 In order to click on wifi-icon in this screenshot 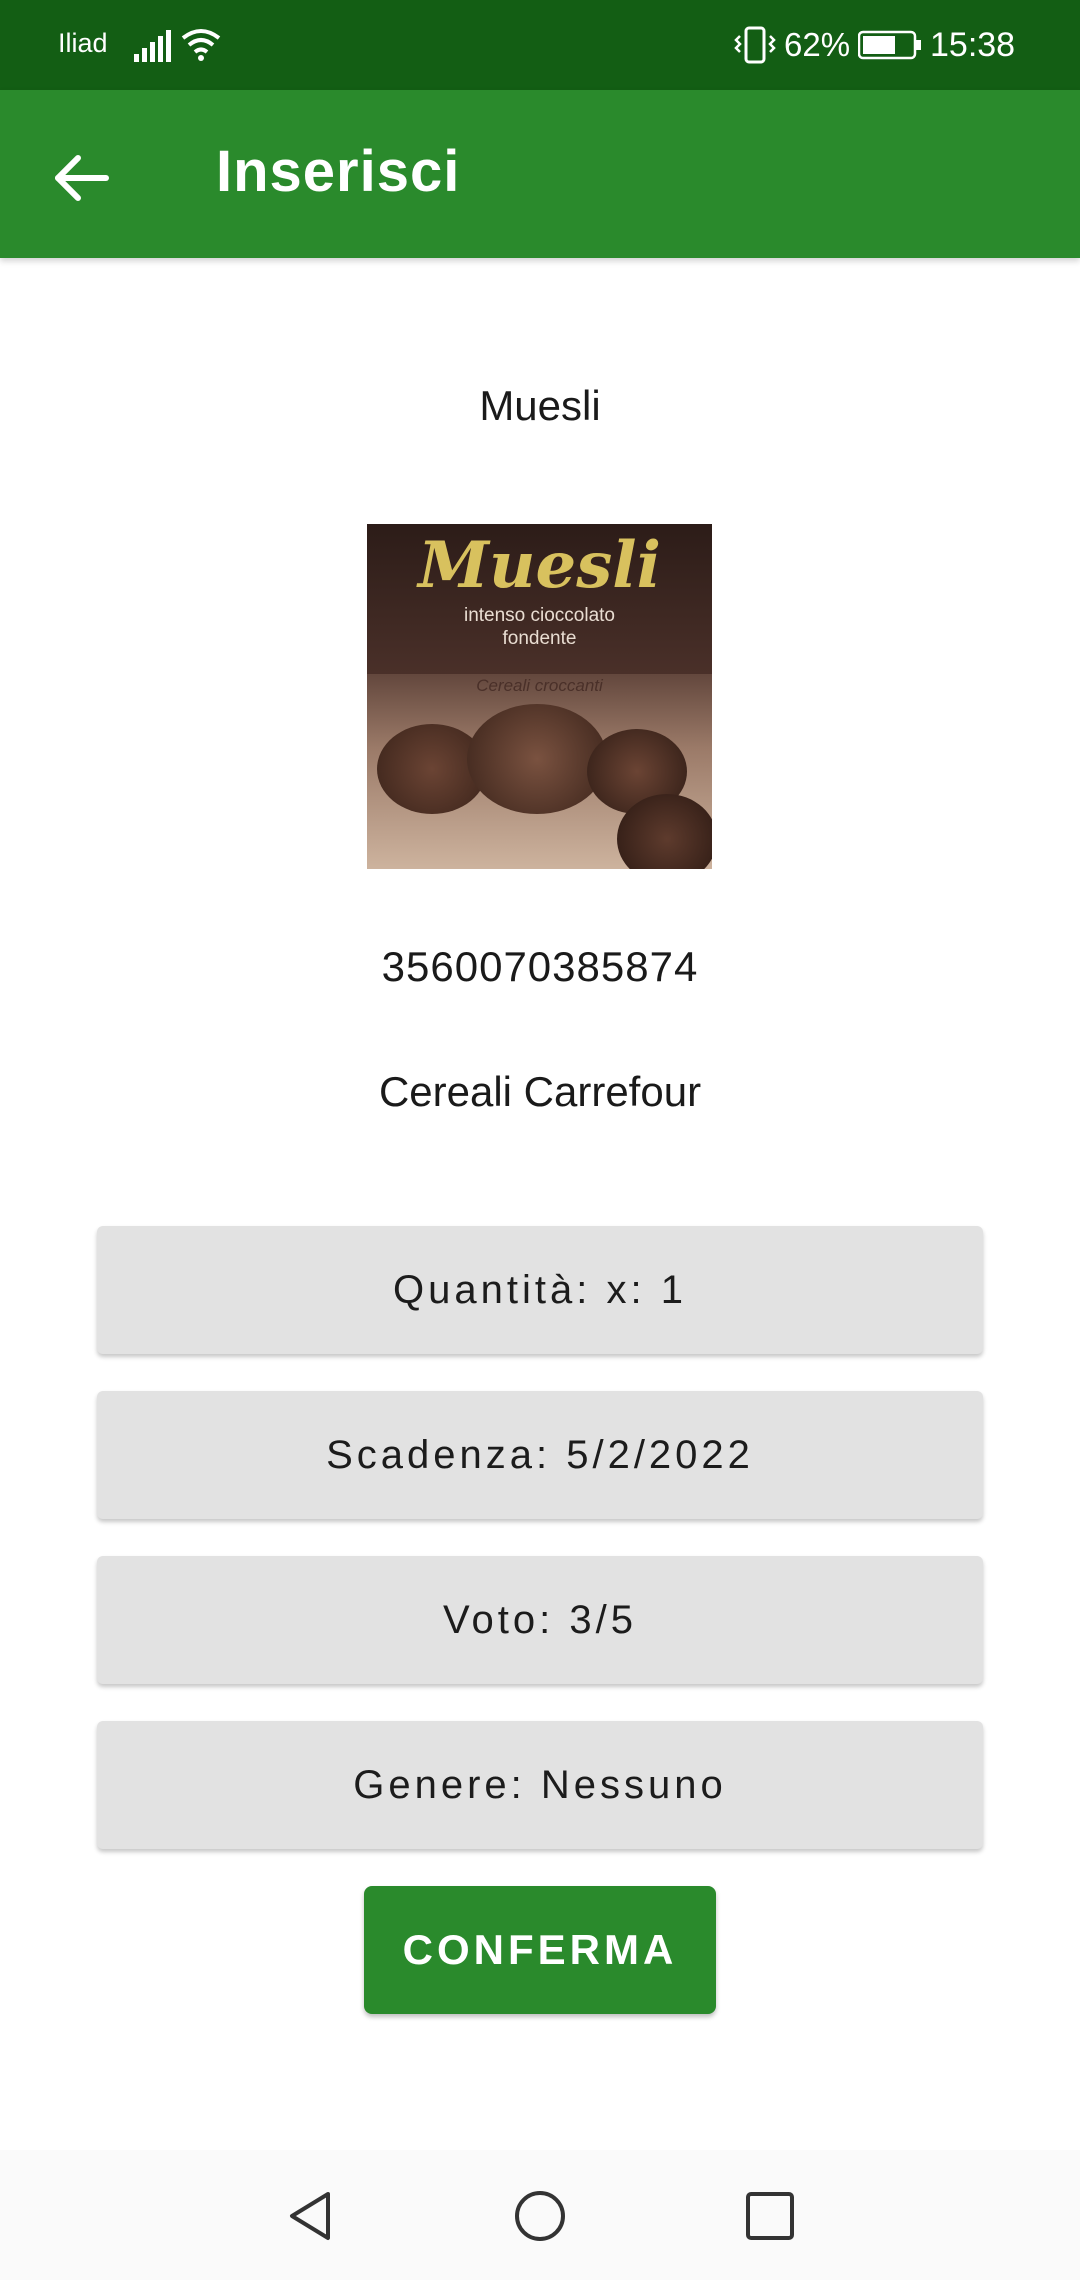, I will do `click(201, 45)`.